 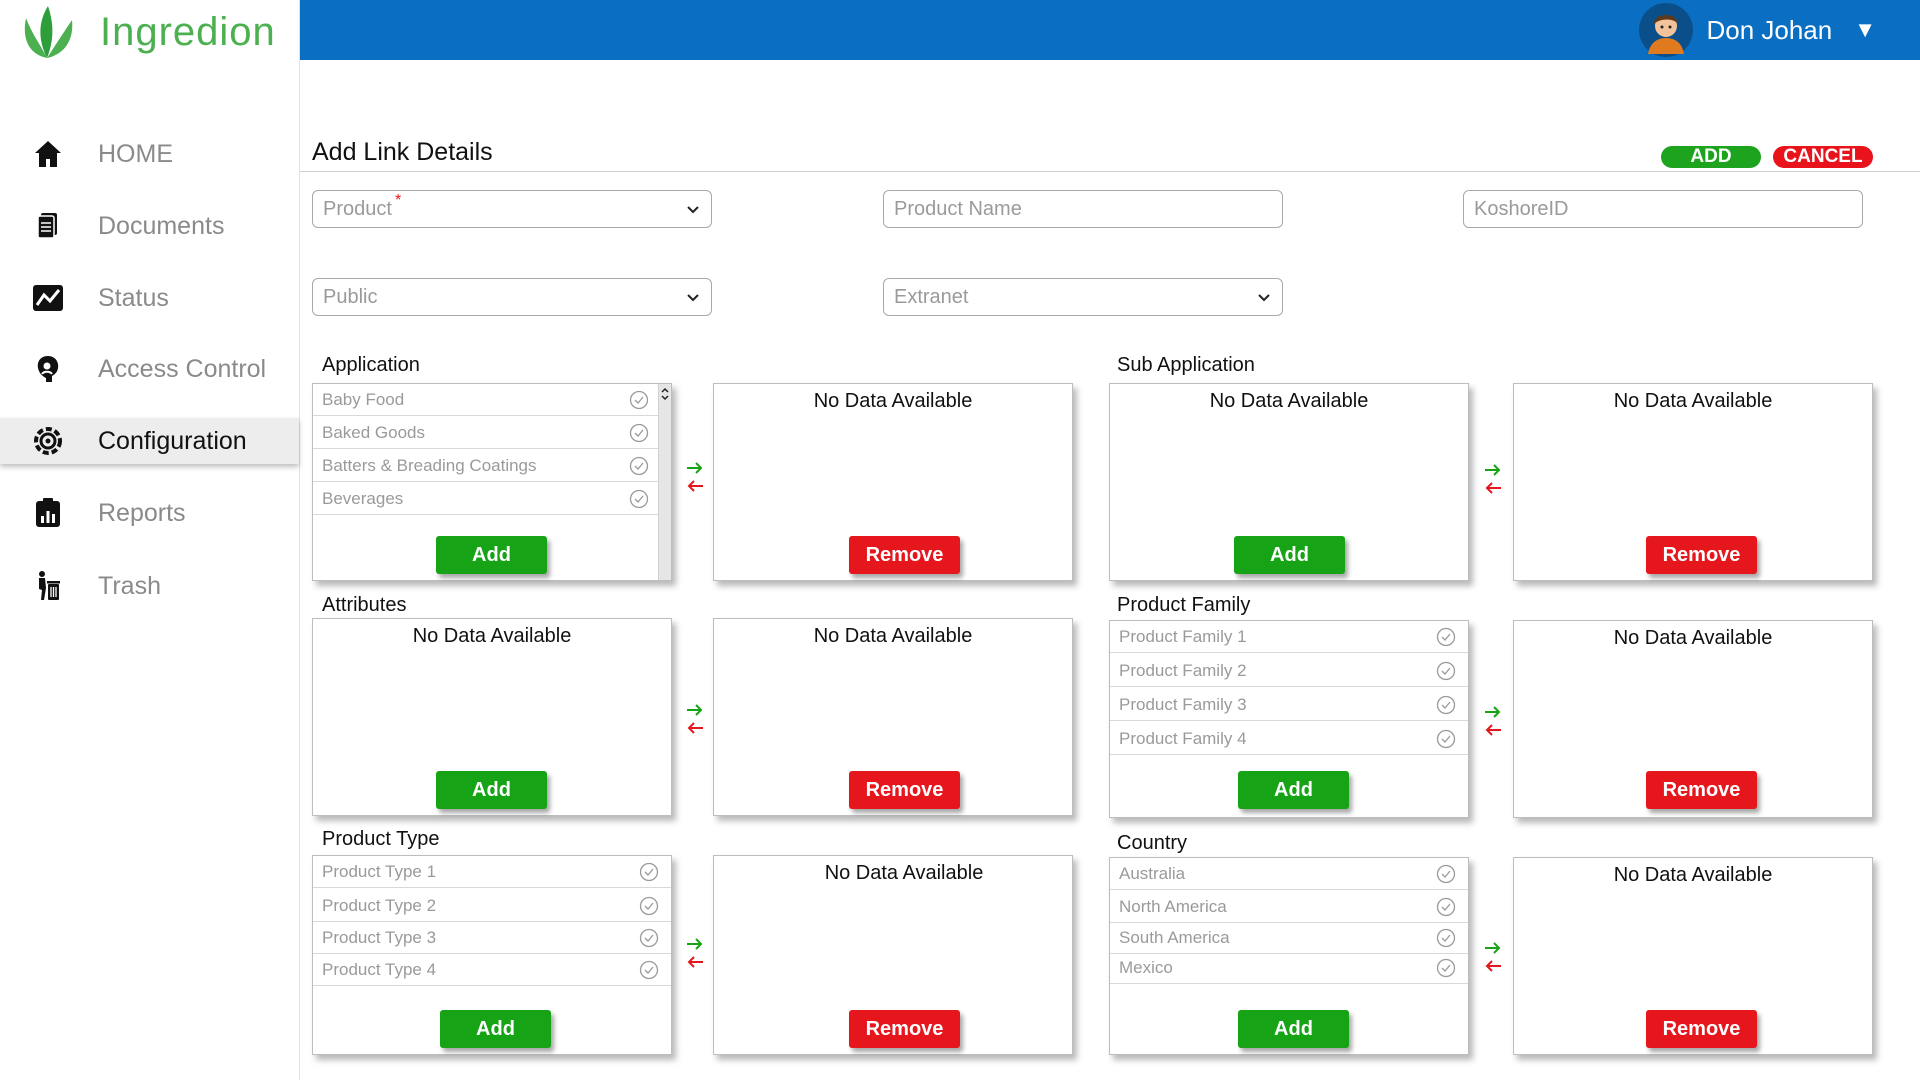 What do you see at coordinates (893, 955) in the screenshot?
I see `product-type-selected-list: No Data Available Remove` at bounding box center [893, 955].